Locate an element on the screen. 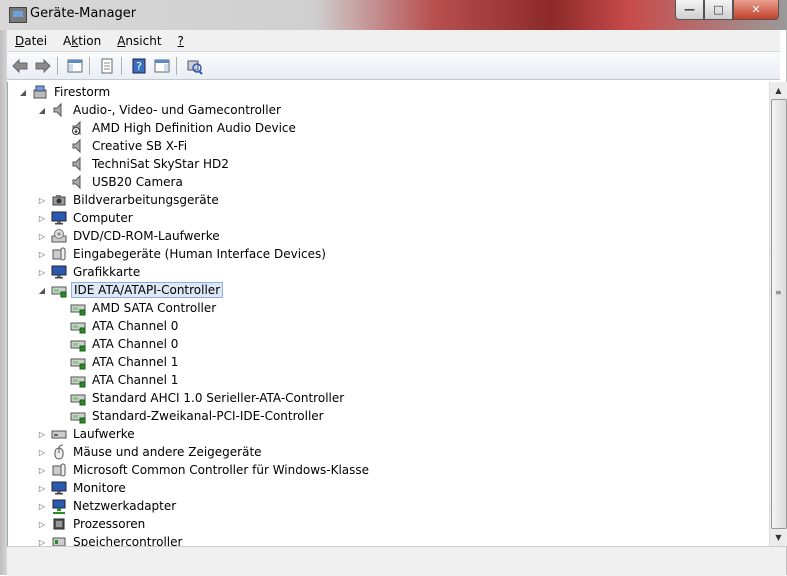 The width and height of the screenshot is (787, 576). speaker-warning-icon is located at coordinates (78, 128).